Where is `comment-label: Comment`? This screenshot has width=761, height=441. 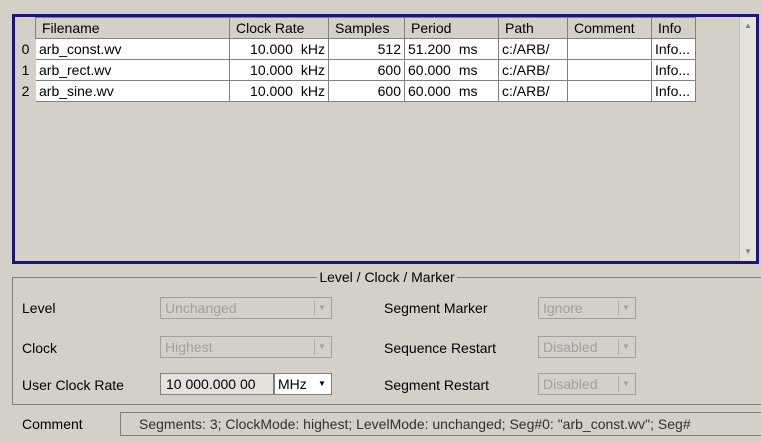
comment-label: Comment is located at coordinates (52, 424).